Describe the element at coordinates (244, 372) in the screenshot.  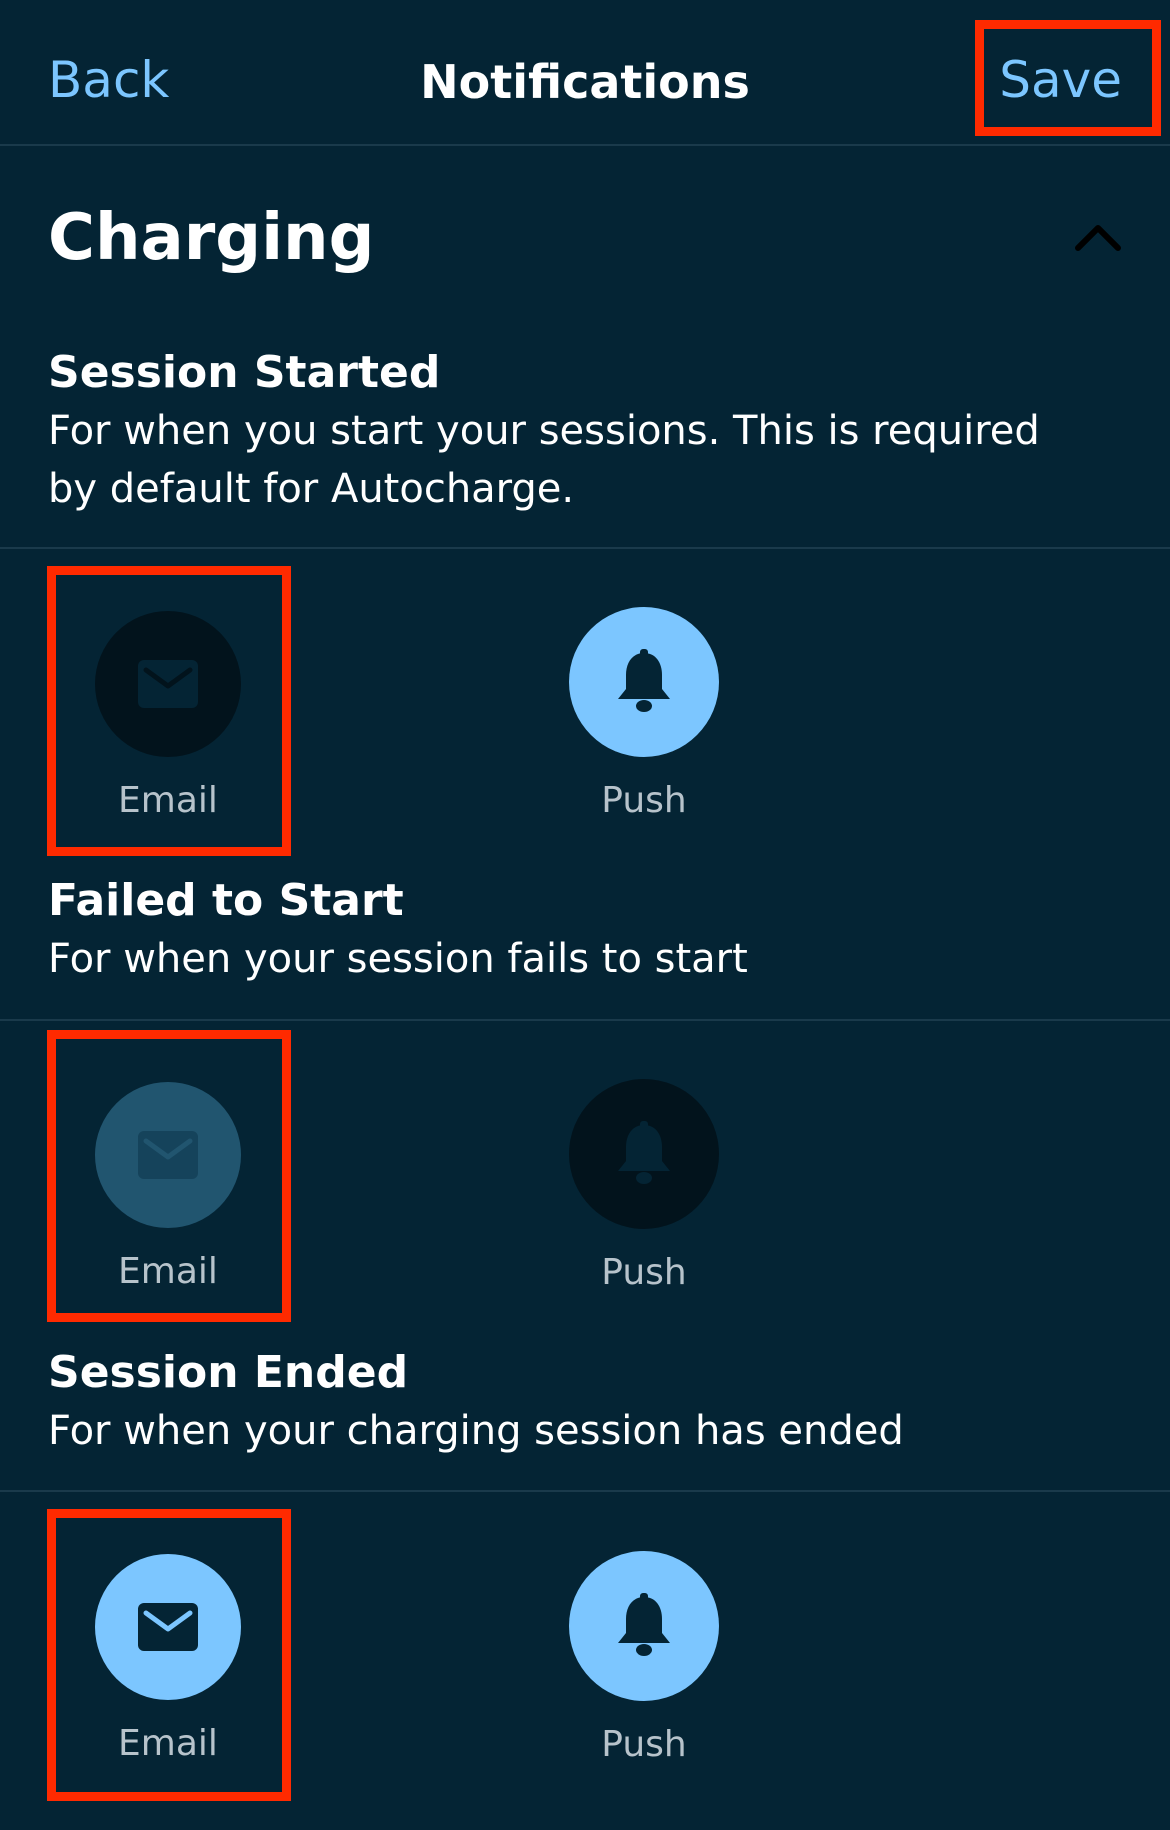
I see `notification-title: Session Started` at that location.